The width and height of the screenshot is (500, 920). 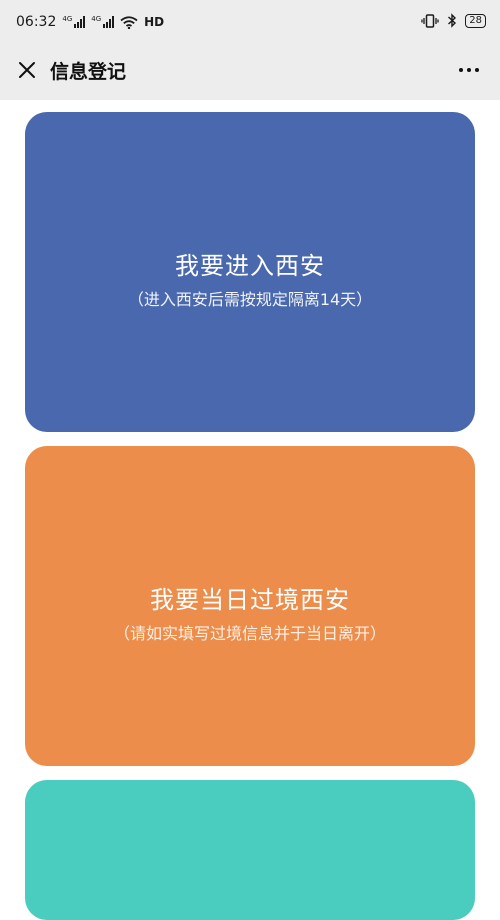 What do you see at coordinates (250, 850) in the screenshot?
I see `third-option-card` at bounding box center [250, 850].